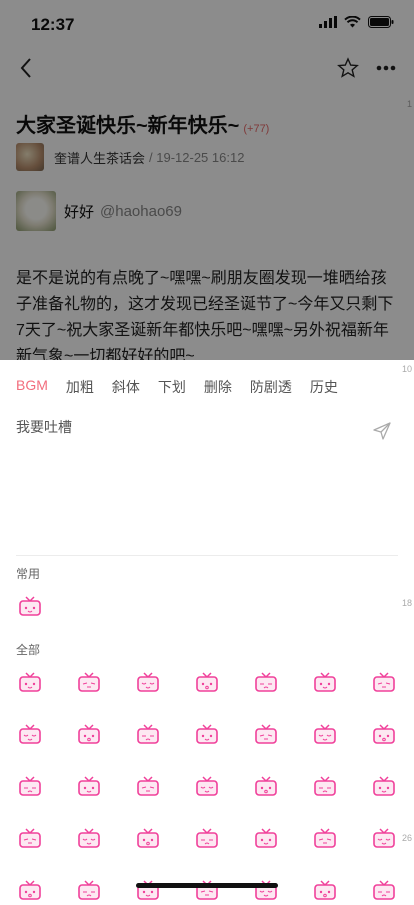 The width and height of the screenshot is (414, 905). I want to click on send-icon, so click(382, 431).